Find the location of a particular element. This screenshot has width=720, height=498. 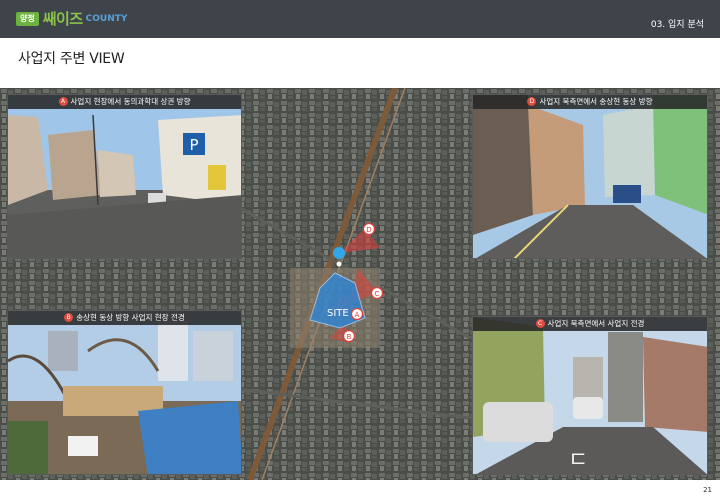

marker-b: B is located at coordinates (349, 336).